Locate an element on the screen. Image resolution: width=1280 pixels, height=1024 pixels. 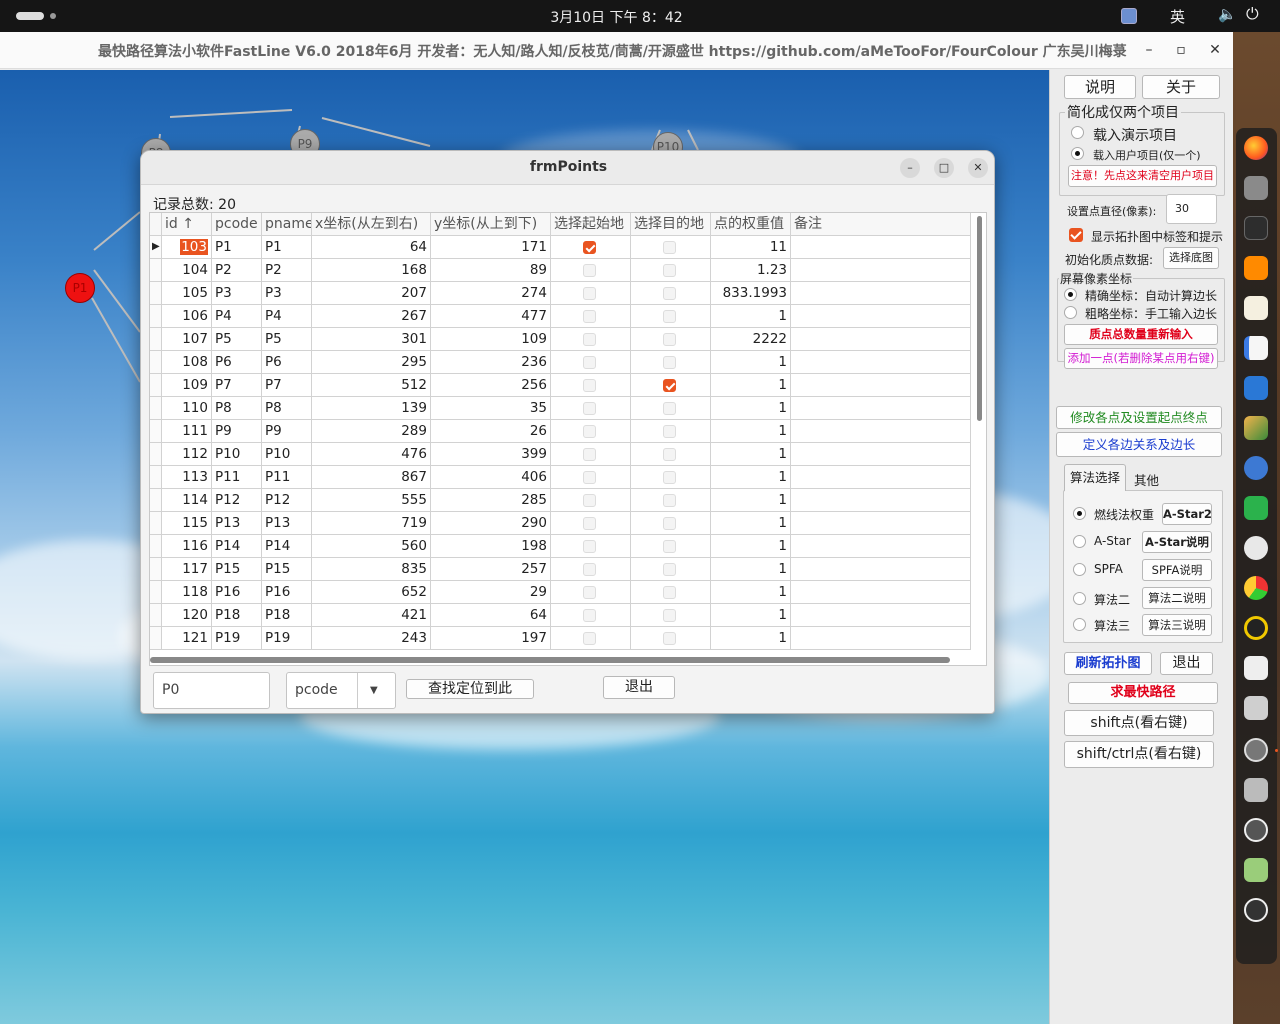
grid-column-header: 选择起始地 is located at coordinates (591, 224).